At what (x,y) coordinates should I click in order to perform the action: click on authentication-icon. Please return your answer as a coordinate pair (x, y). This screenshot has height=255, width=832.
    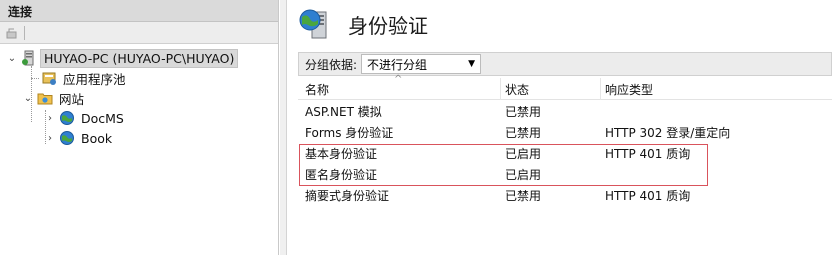
    Looking at the image, I should click on (316, 24).